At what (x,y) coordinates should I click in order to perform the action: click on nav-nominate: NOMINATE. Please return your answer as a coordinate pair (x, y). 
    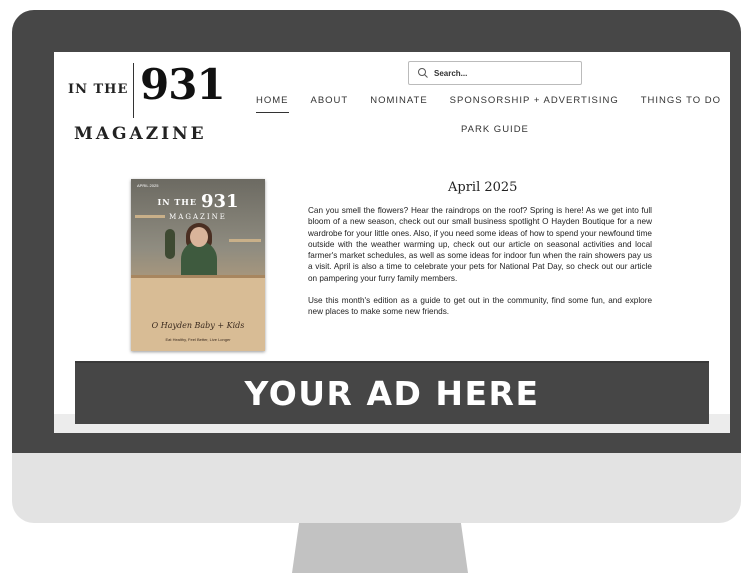
    Looking at the image, I should click on (398, 104).